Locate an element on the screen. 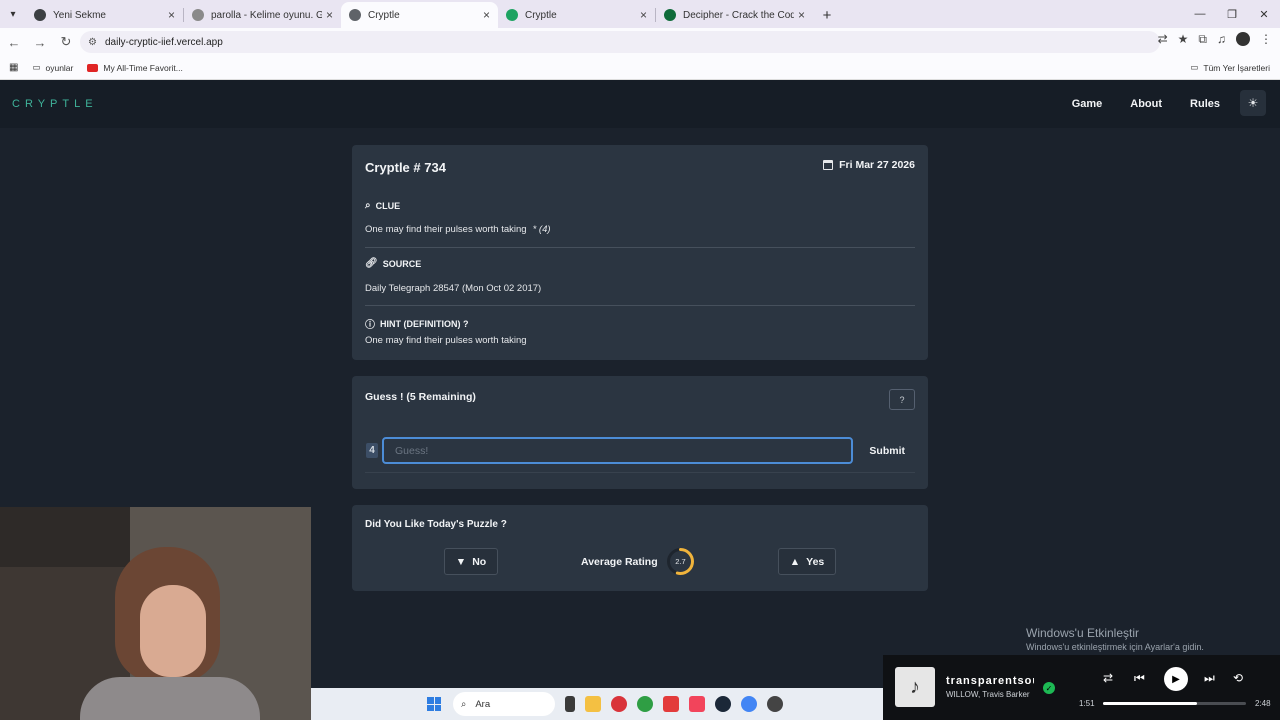 This screenshot has width=1280, height=720. clue-label: CLUE is located at coordinates (388, 205).